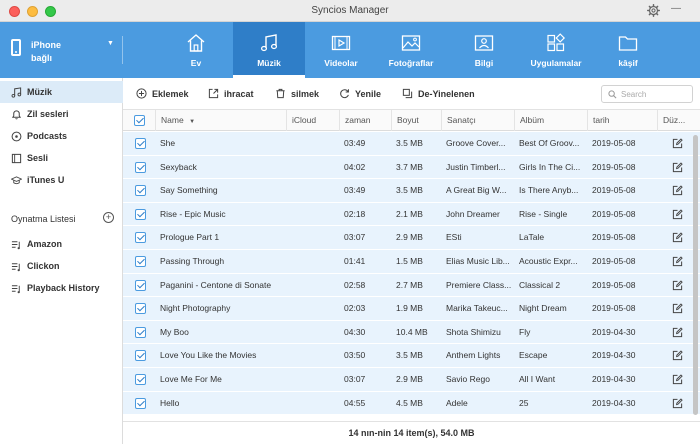  What do you see at coordinates (61, 92) in the screenshot?
I see `sidebar-item-music: Müzik` at bounding box center [61, 92].